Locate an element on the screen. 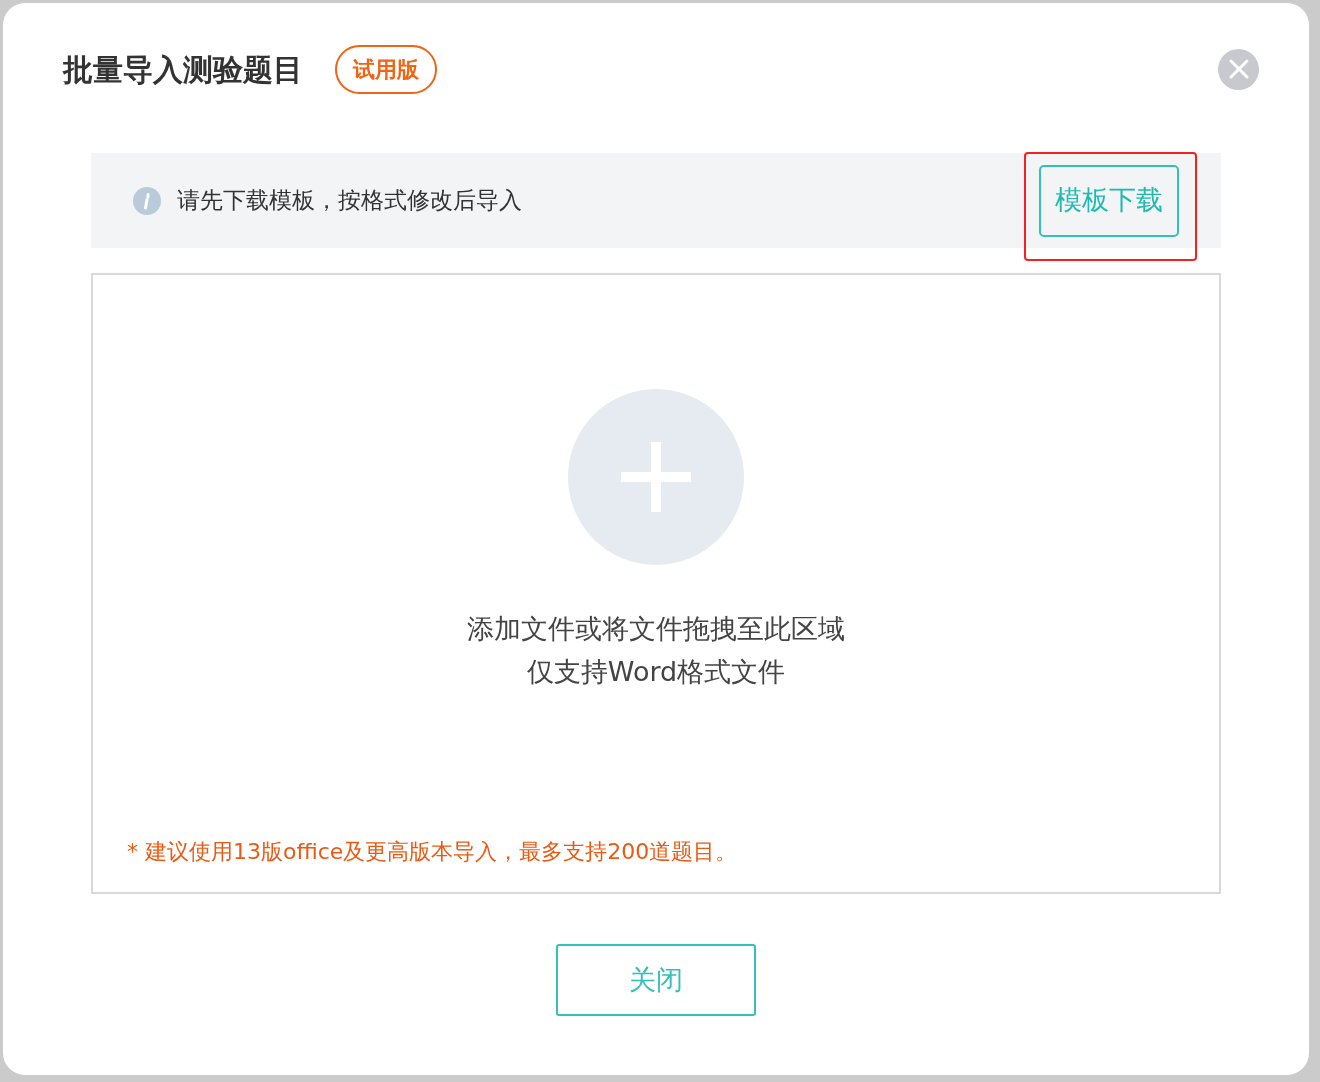 Image resolution: width=1320 pixels, height=1082 pixels. dialog-title: 批量导入测验题目 is located at coordinates (183, 69).